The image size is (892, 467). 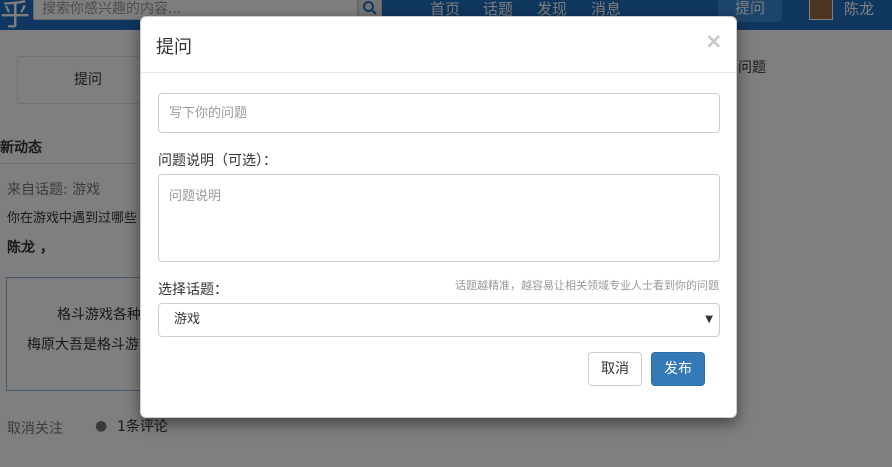 I want to click on description-label: 问题说明（可选）：, so click(x=217, y=161).